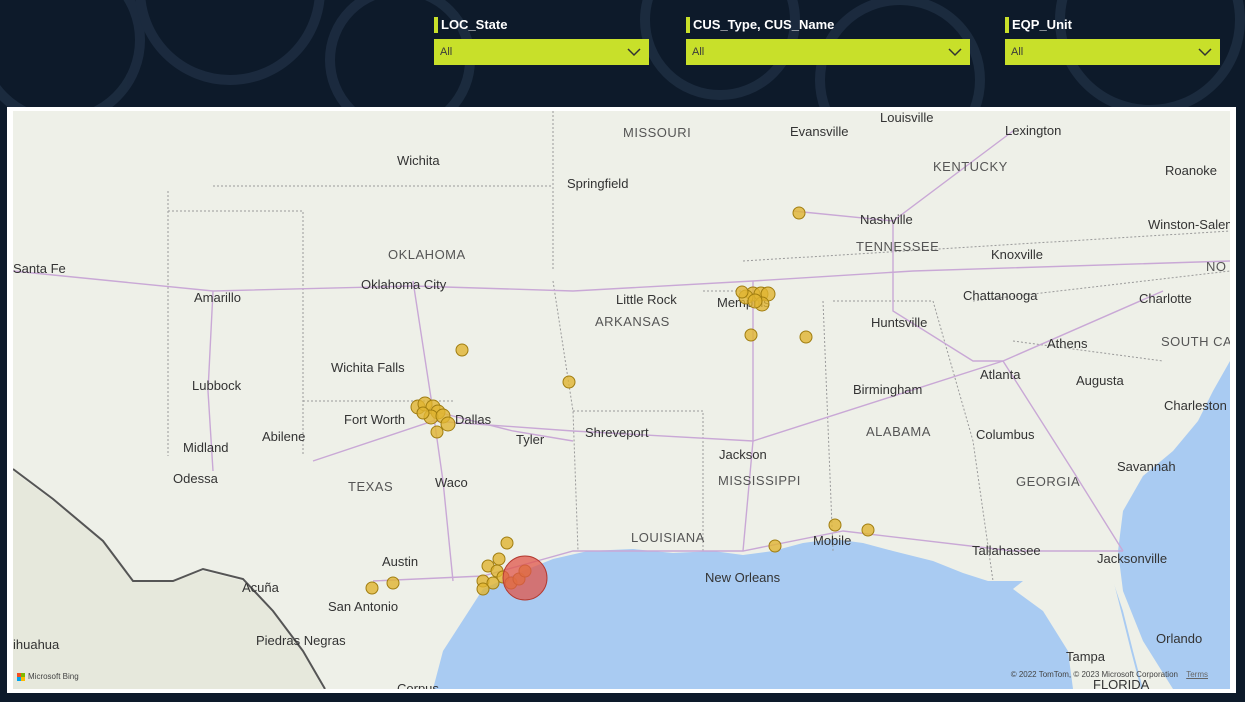 This screenshot has height=702, width=1245. What do you see at coordinates (1165, 298) in the screenshot?
I see `city-label: Charlotte` at bounding box center [1165, 298].